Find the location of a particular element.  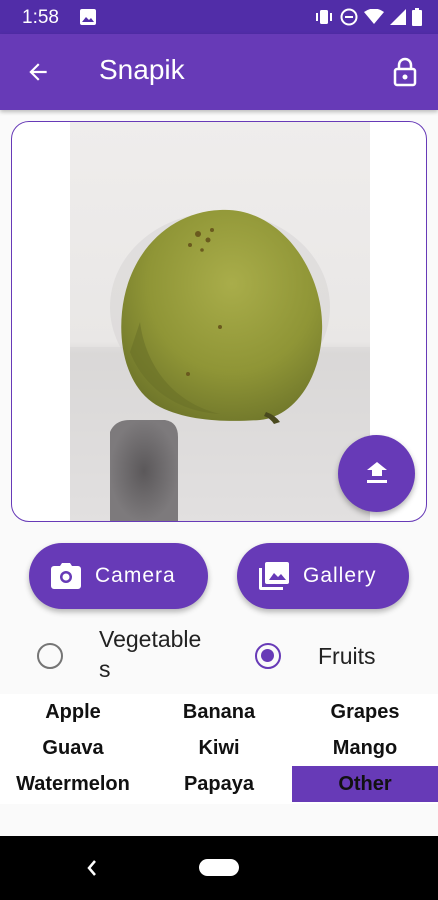

item-watermelon: Watermelon is located at coordinates (73, 784).